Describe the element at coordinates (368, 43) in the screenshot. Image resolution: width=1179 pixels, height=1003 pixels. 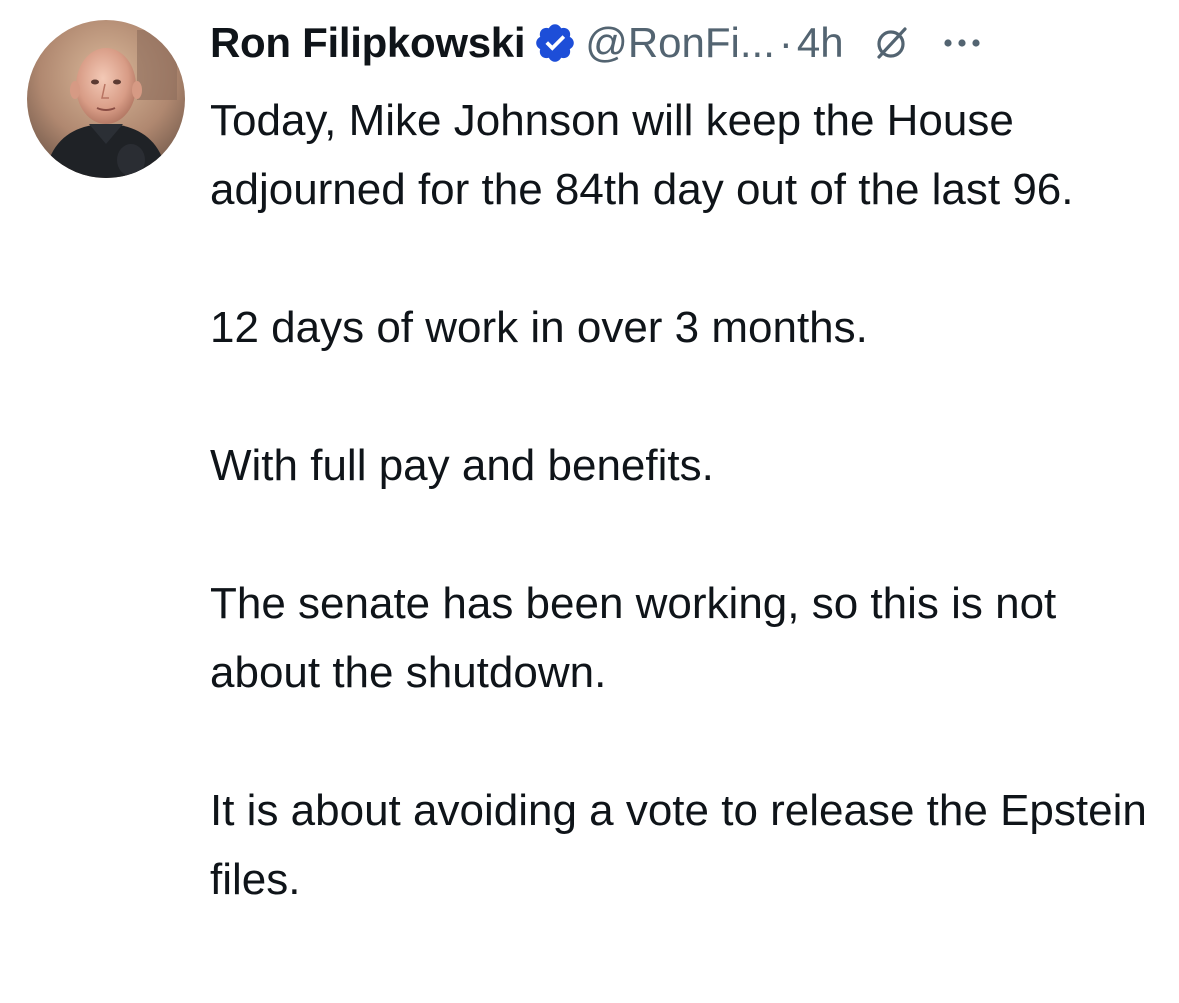
I see `author-name: Ron Filipkowski` at that location.